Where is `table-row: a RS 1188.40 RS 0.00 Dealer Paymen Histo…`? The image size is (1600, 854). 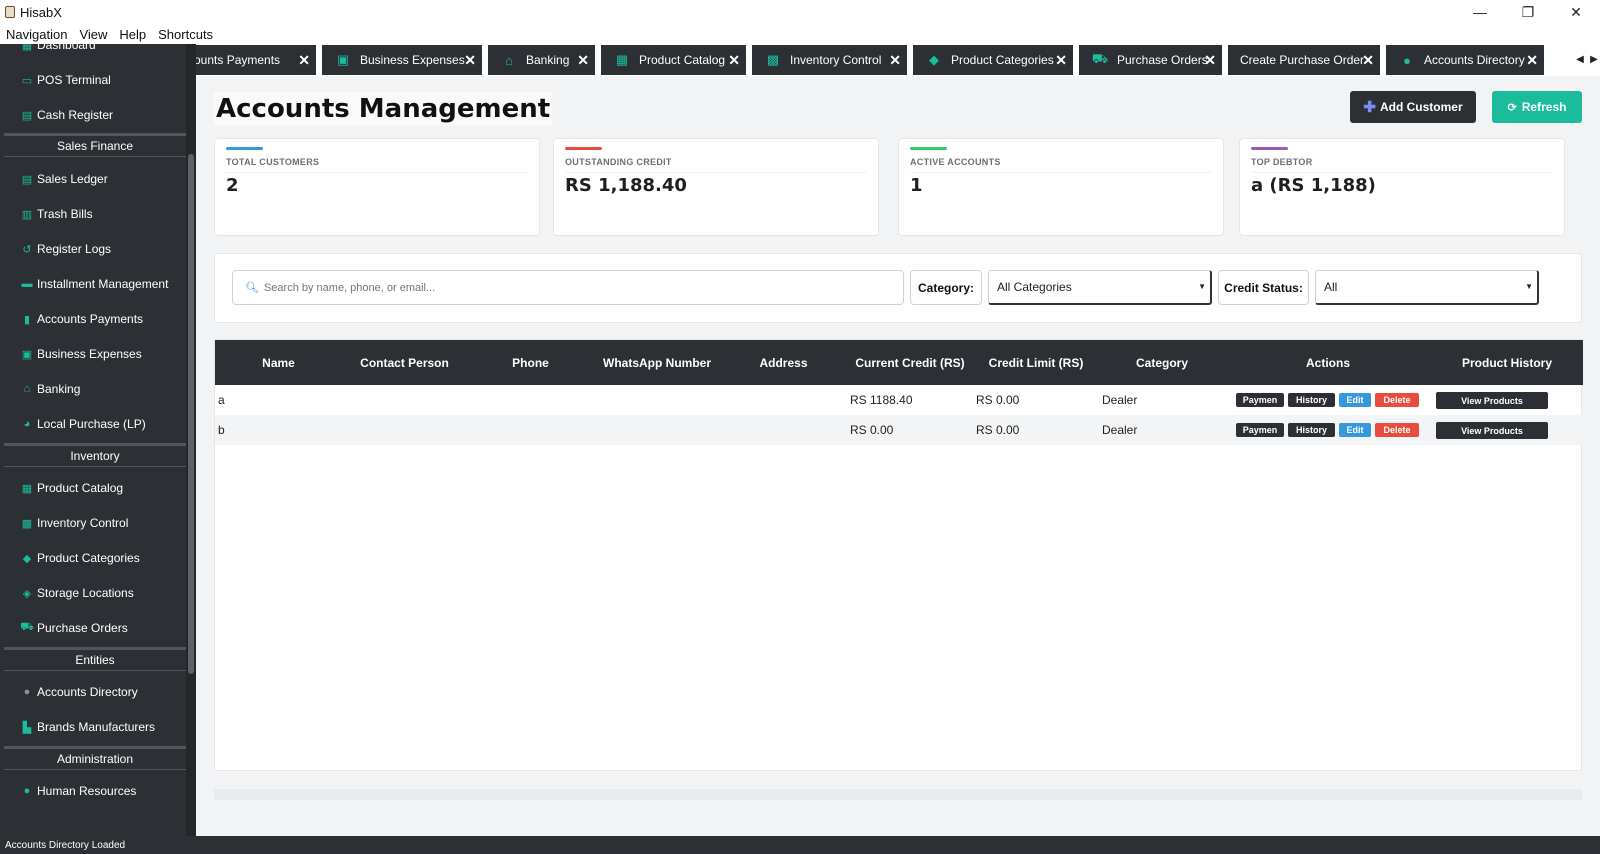 table-row: a RS 1188.40 RS 0.00 Dealer Paymen Histo… is located at coordinates (899, 400).